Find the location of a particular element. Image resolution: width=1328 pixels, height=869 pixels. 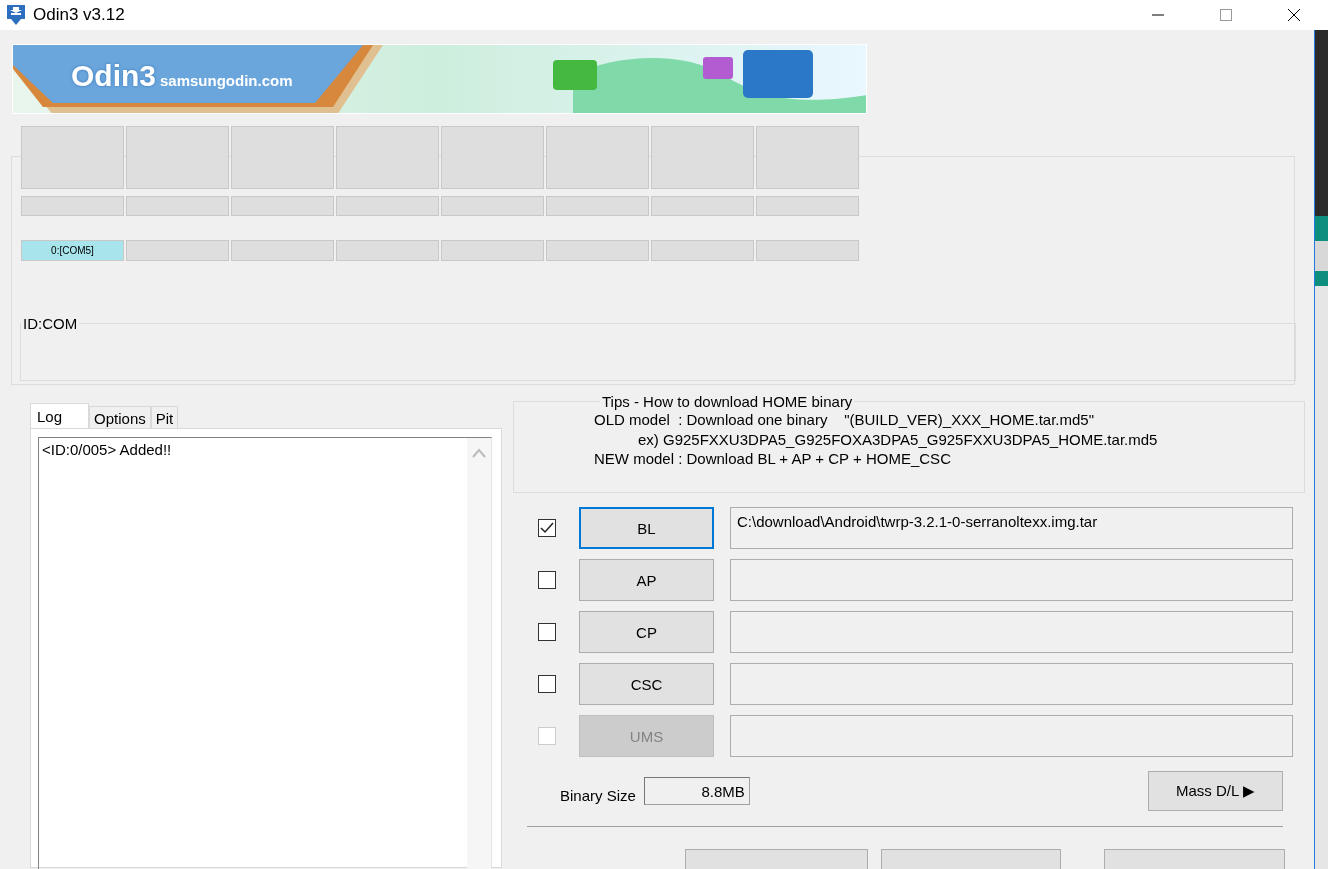

binary-size-label: Binary Size is located at coordinates (598, 795).